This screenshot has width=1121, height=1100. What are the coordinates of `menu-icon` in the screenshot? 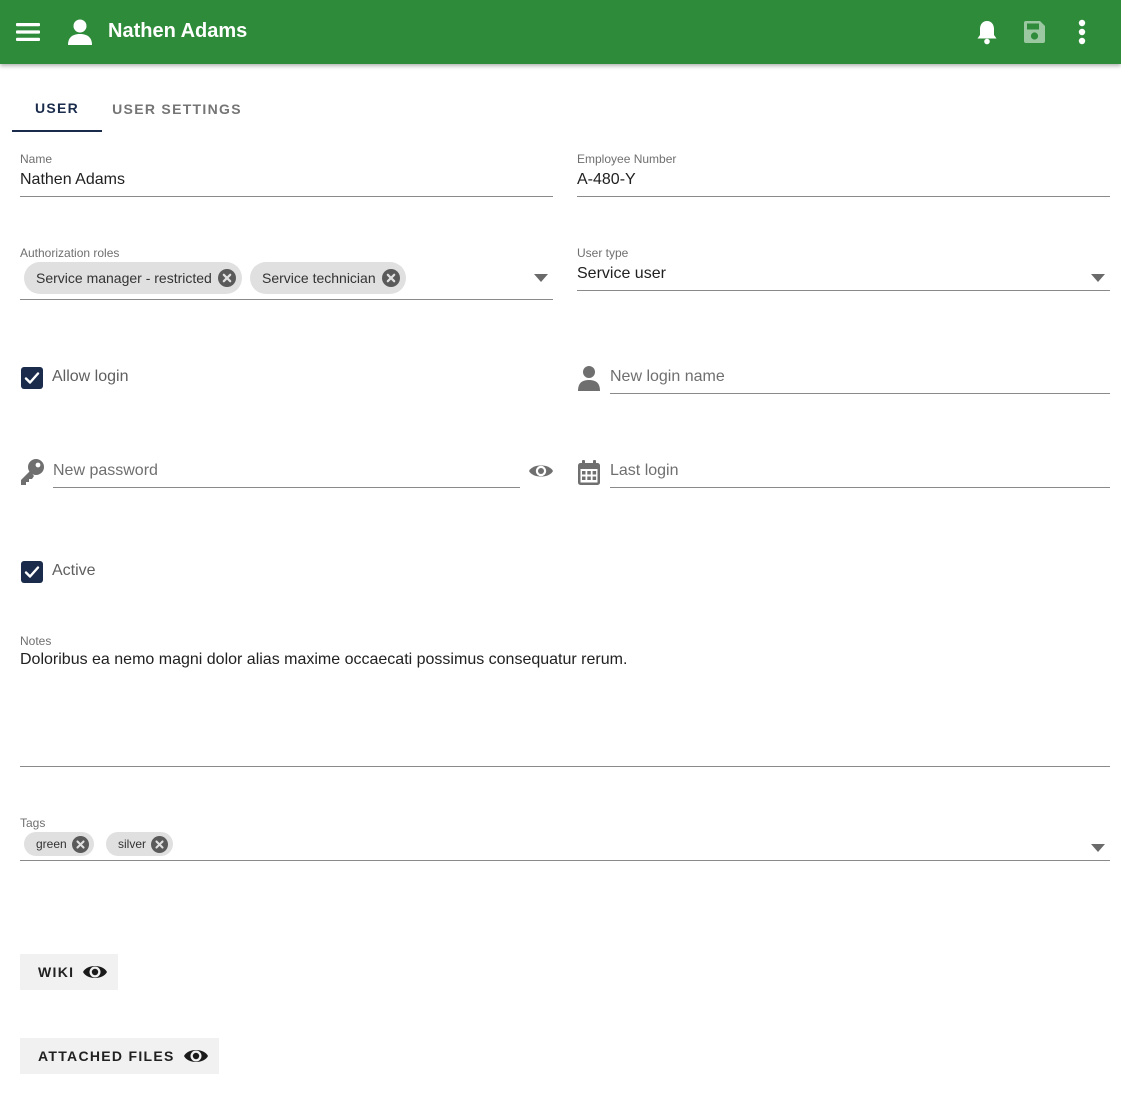 It's located at (28, 32).